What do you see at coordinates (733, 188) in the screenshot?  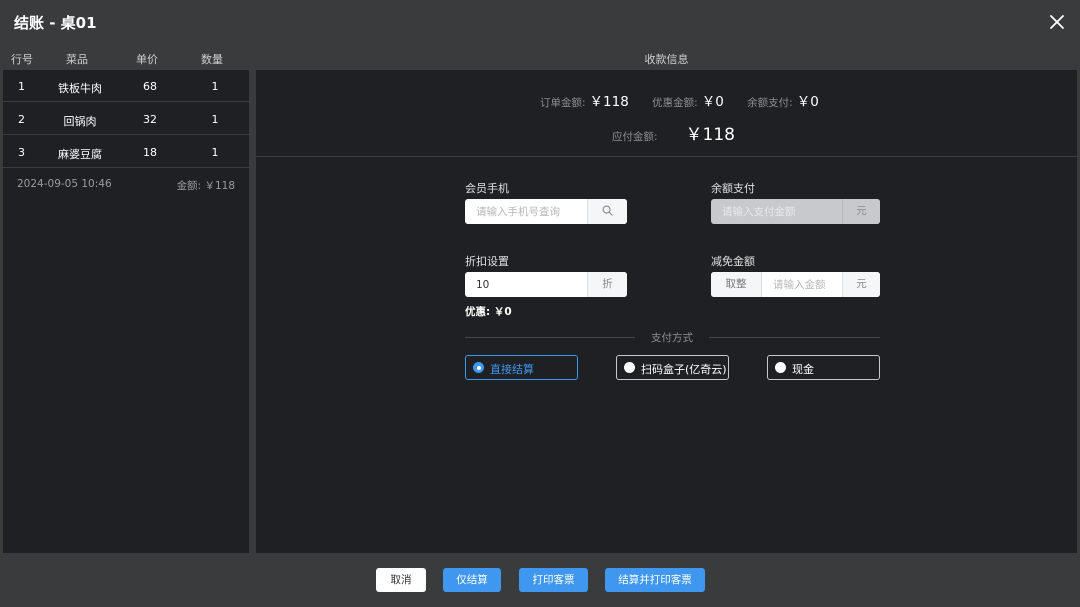 I see `balance-label: 余额支付` at bounding box center [733, 188].